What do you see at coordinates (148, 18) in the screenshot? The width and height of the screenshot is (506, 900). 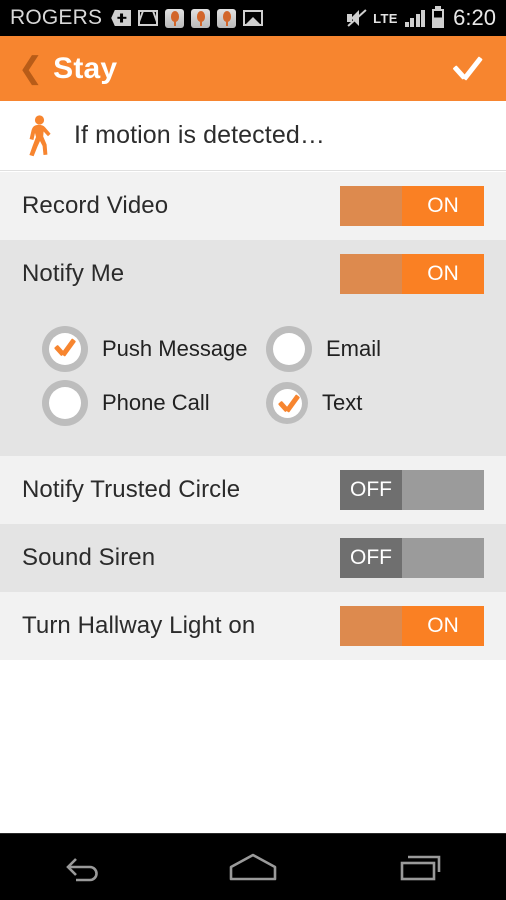 I see `gmail-icon` at bounding box center [148, 18].